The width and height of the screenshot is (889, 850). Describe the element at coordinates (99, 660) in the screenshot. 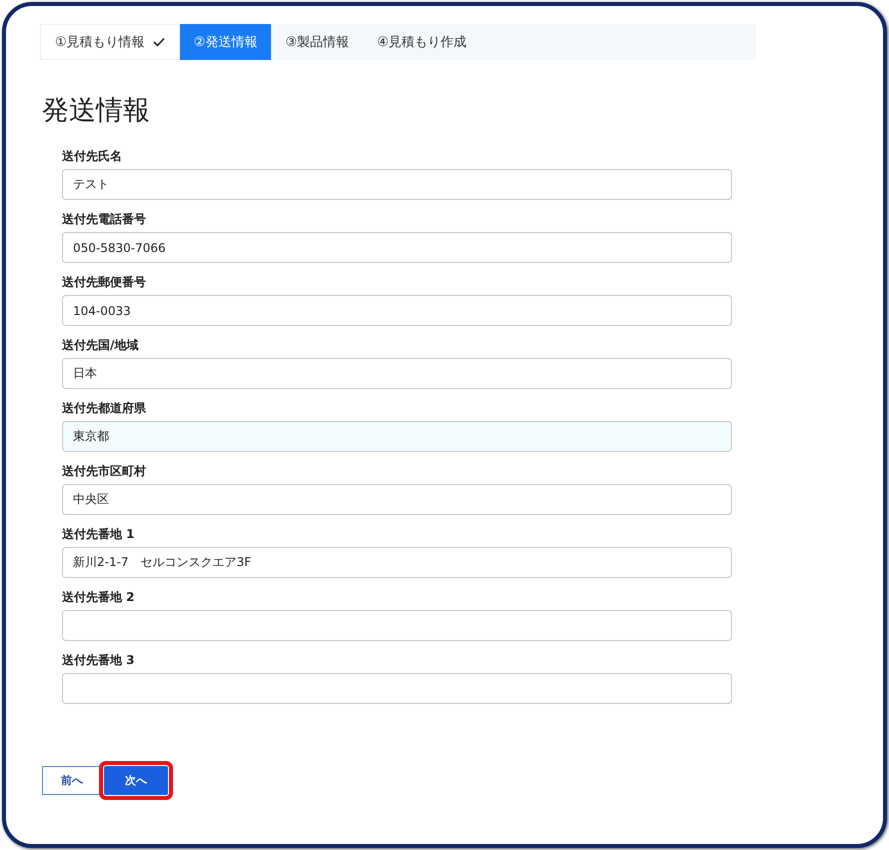

I see `field-label: 送付先番地 3` at that location.